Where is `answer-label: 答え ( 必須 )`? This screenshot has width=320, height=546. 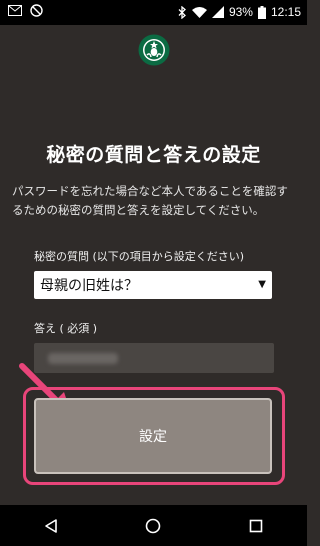 answer-label: 答え ( 必須 ) is located at coordinates (66, 328).